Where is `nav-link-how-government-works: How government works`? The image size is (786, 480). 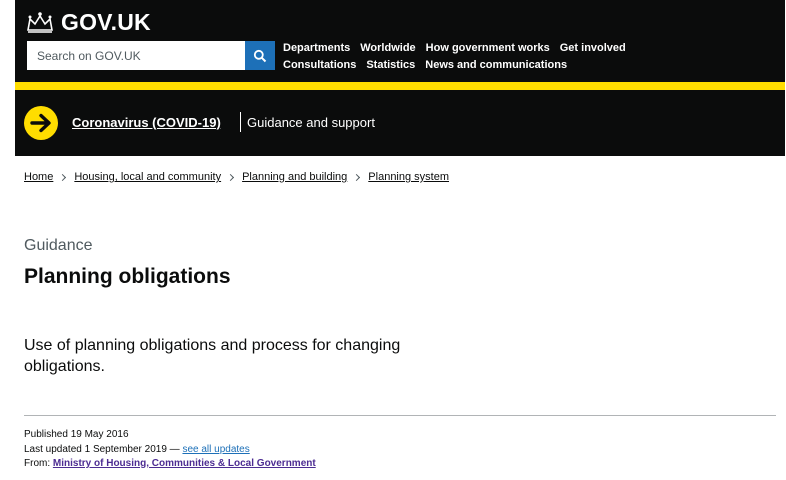
nav-link-how-government-works: How government works is located at coordinates (488, 48).